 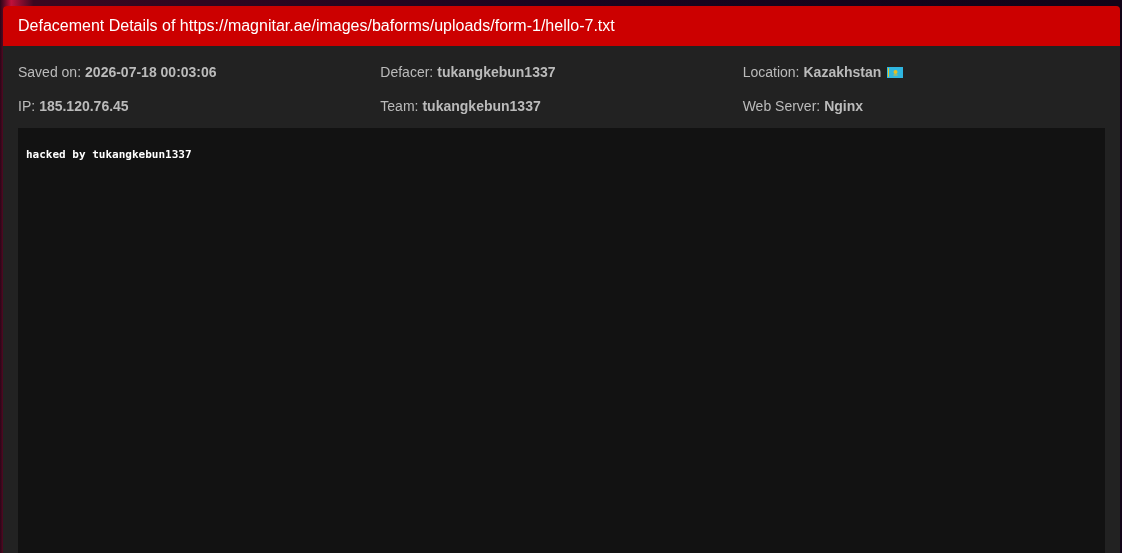 What do you see at coordinates (399, 106) in the screenshot?
I see `field-label: Team:` at bounding box center [399, 106].